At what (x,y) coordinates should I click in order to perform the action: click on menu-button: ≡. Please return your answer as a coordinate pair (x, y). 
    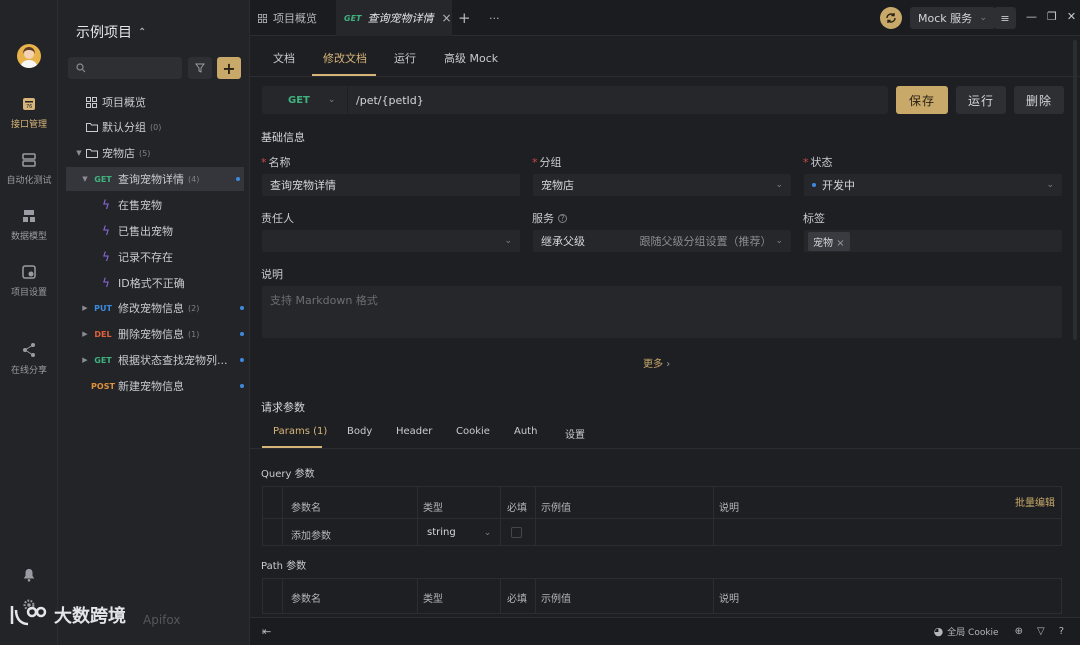
    Looking at the image, I should click on (1005, 18).